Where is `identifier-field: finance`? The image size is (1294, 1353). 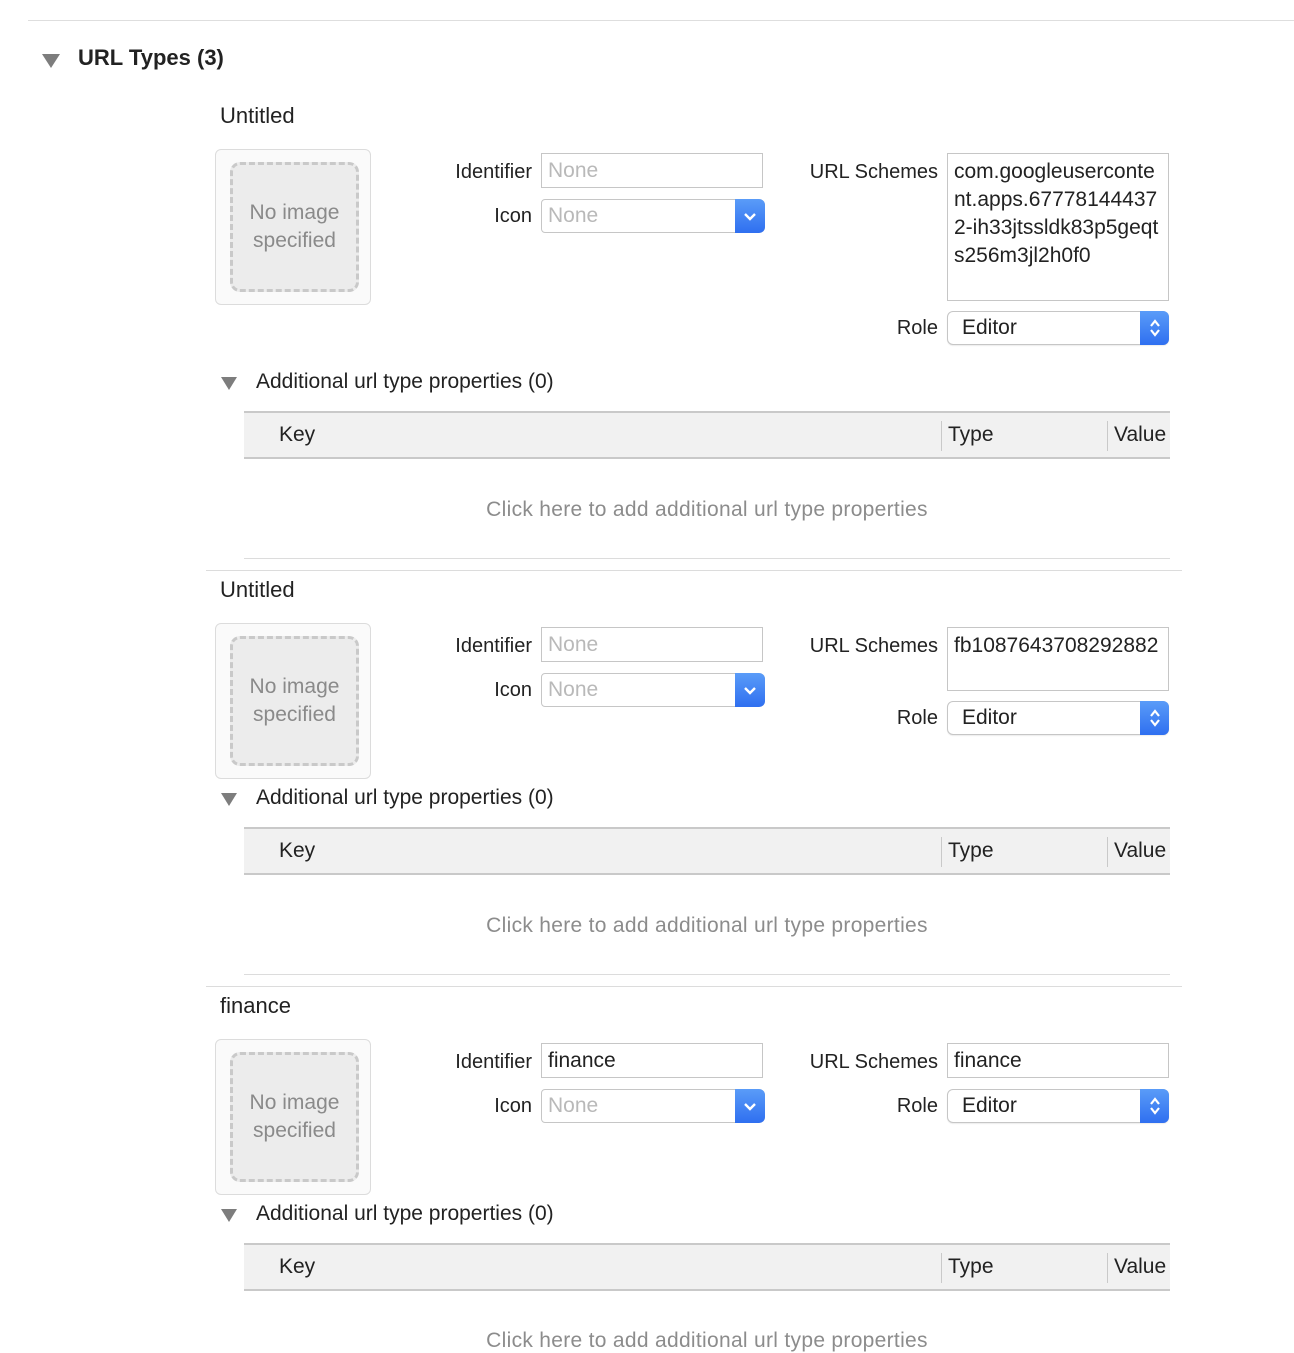 identifier-field: finance is located at coordinates (652, 1060).